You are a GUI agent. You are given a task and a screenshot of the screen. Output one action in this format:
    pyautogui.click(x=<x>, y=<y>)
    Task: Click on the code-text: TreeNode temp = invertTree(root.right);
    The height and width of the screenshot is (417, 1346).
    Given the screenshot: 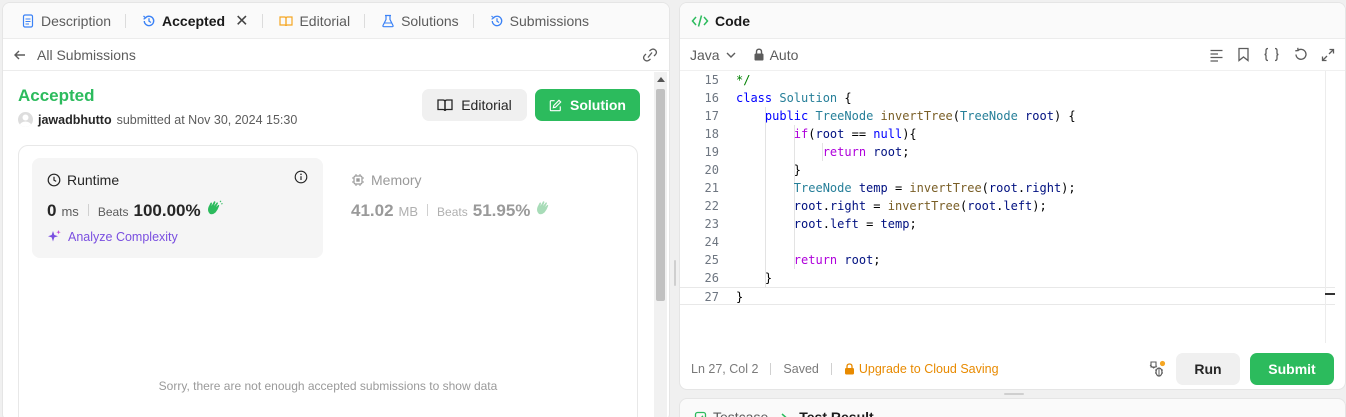 What is the action you would take?
    pyautogui.click(x=934, y=188)
    